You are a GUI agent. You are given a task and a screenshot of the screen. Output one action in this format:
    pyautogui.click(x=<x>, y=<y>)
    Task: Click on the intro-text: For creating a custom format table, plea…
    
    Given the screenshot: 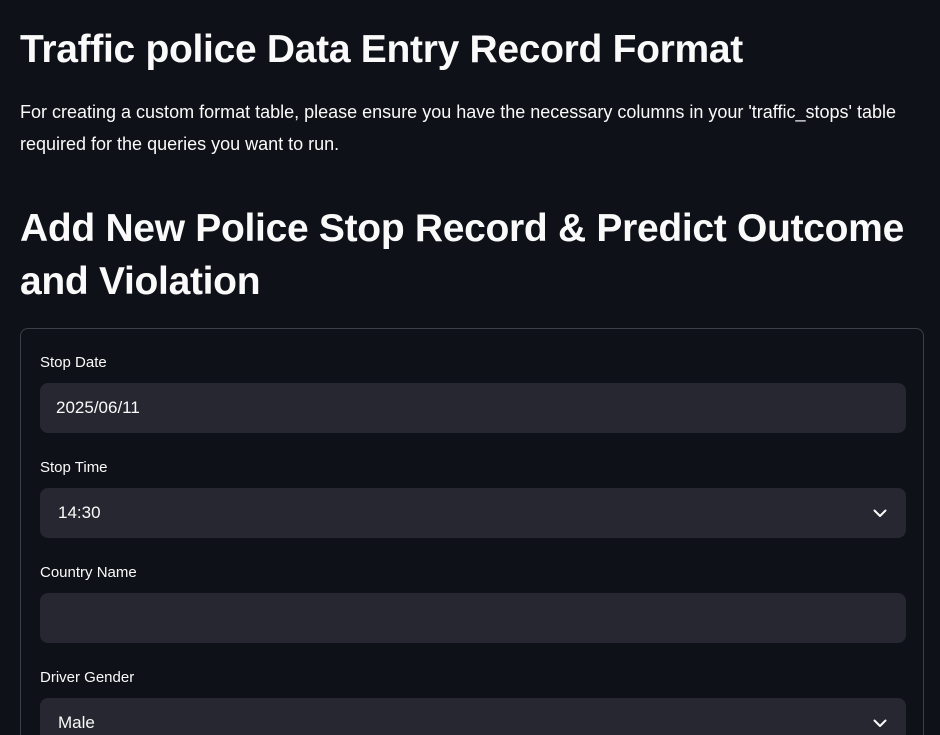 What is the action you would take?
    pyautogui.click(x=458, y=128)
    